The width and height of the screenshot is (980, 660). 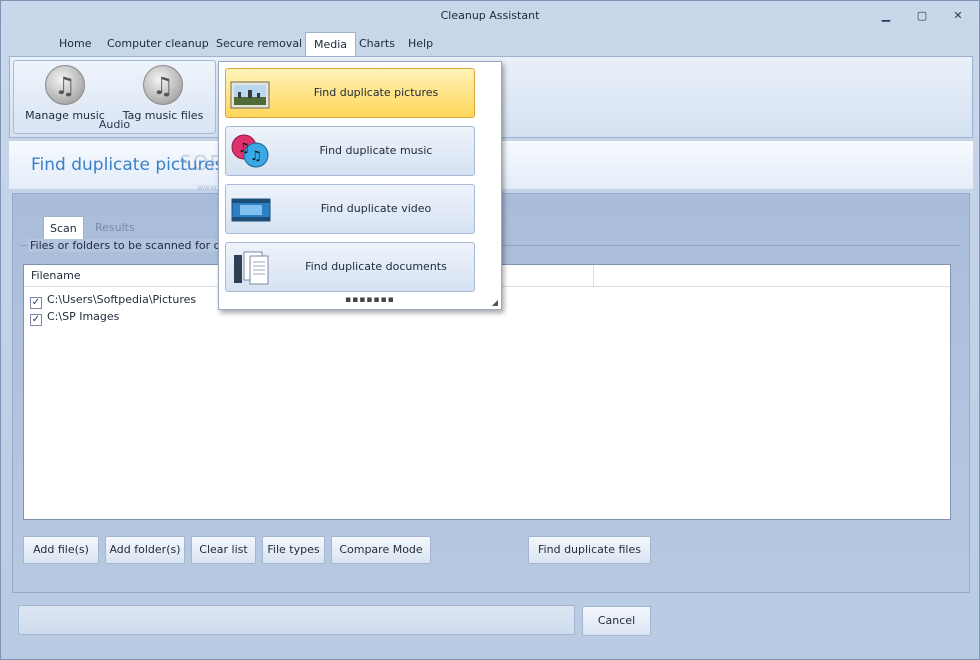 I want to click on tag-music-files-button: ♫ Tag music files, so click(x=163, y=93).